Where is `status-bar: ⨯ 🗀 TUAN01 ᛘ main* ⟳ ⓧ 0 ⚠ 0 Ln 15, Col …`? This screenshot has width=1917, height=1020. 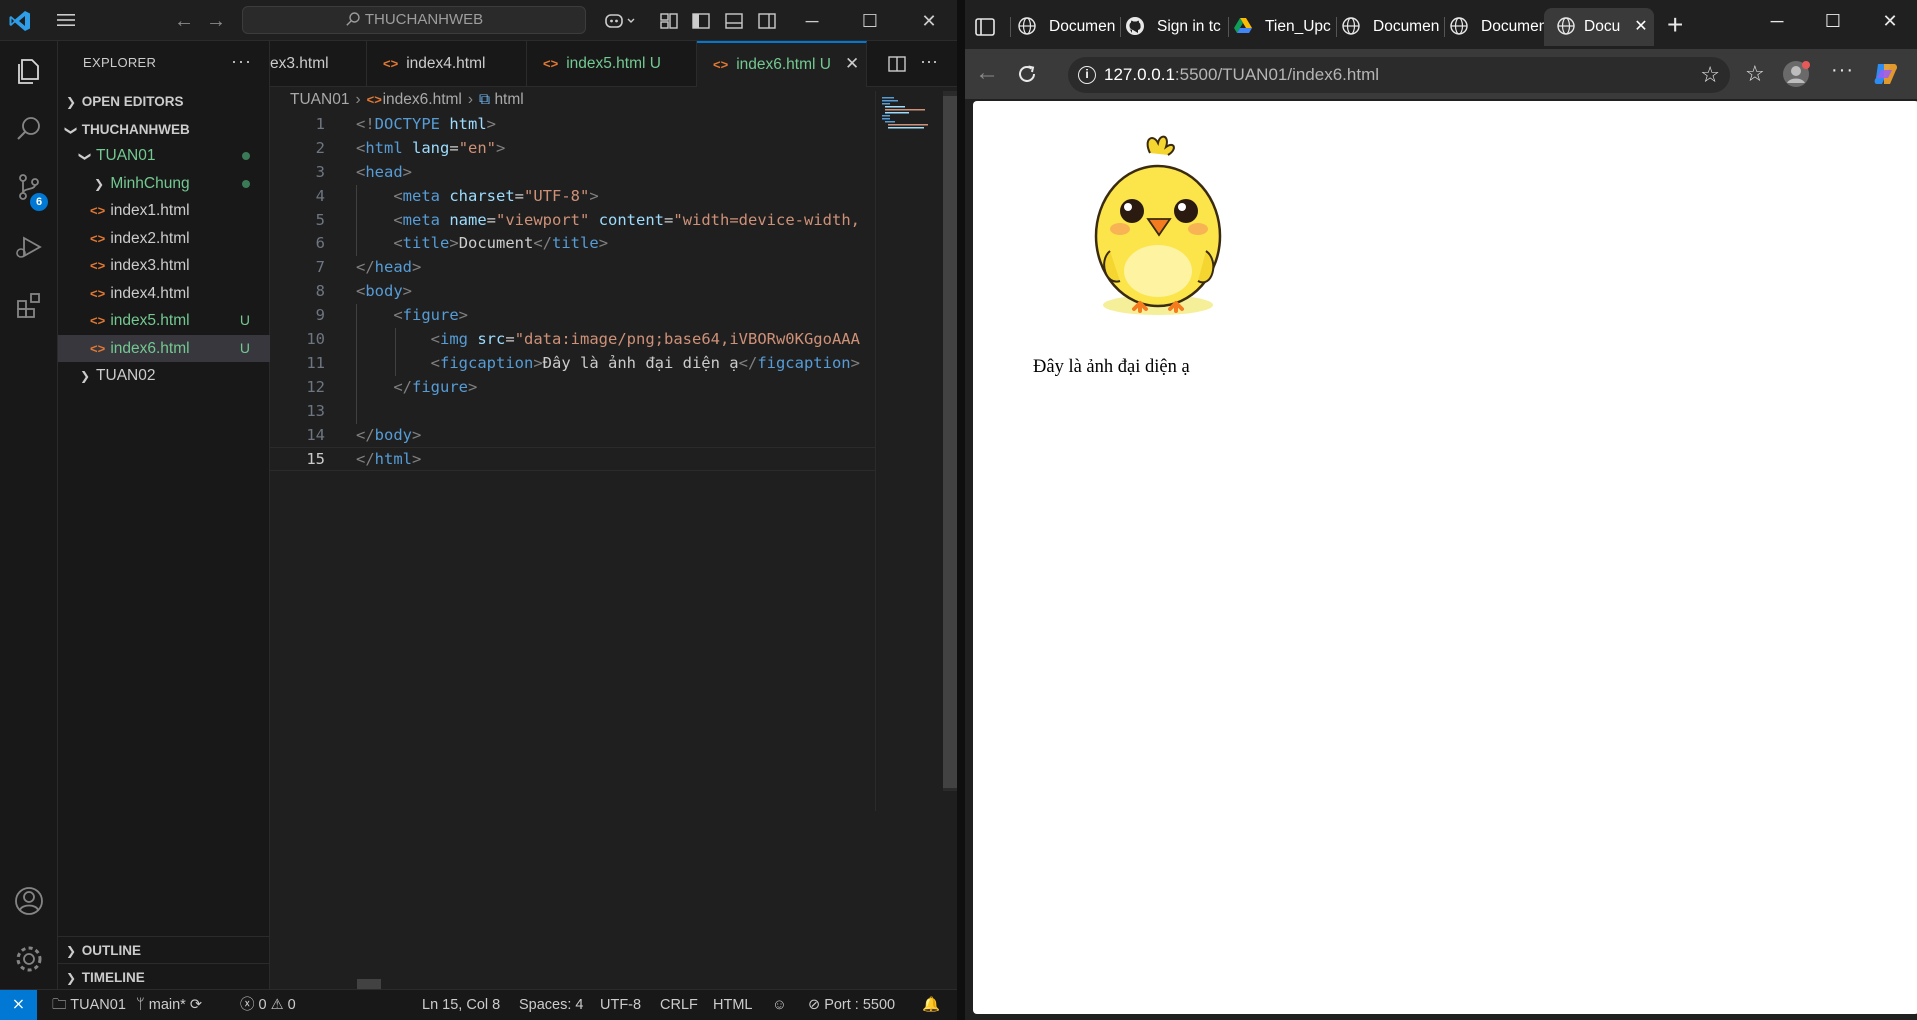 status-bar: ⨯ 🗀 TUAN01 ᛘ main* ⟳ ⓧ 0 ⚠ 0 Ln 15, Col … is located at coordinates (478, 1004).